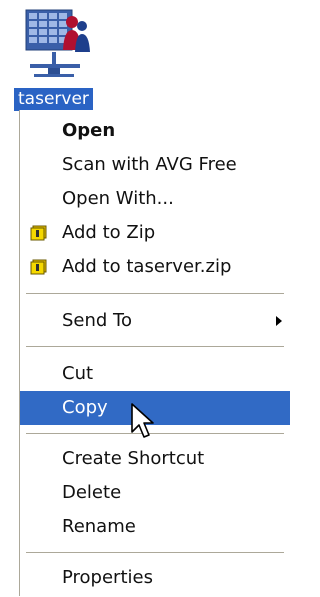  Describe the element at coordinates (109, 232) in the screenshot. I see `menu-item-label: Add to Zip` at that location.